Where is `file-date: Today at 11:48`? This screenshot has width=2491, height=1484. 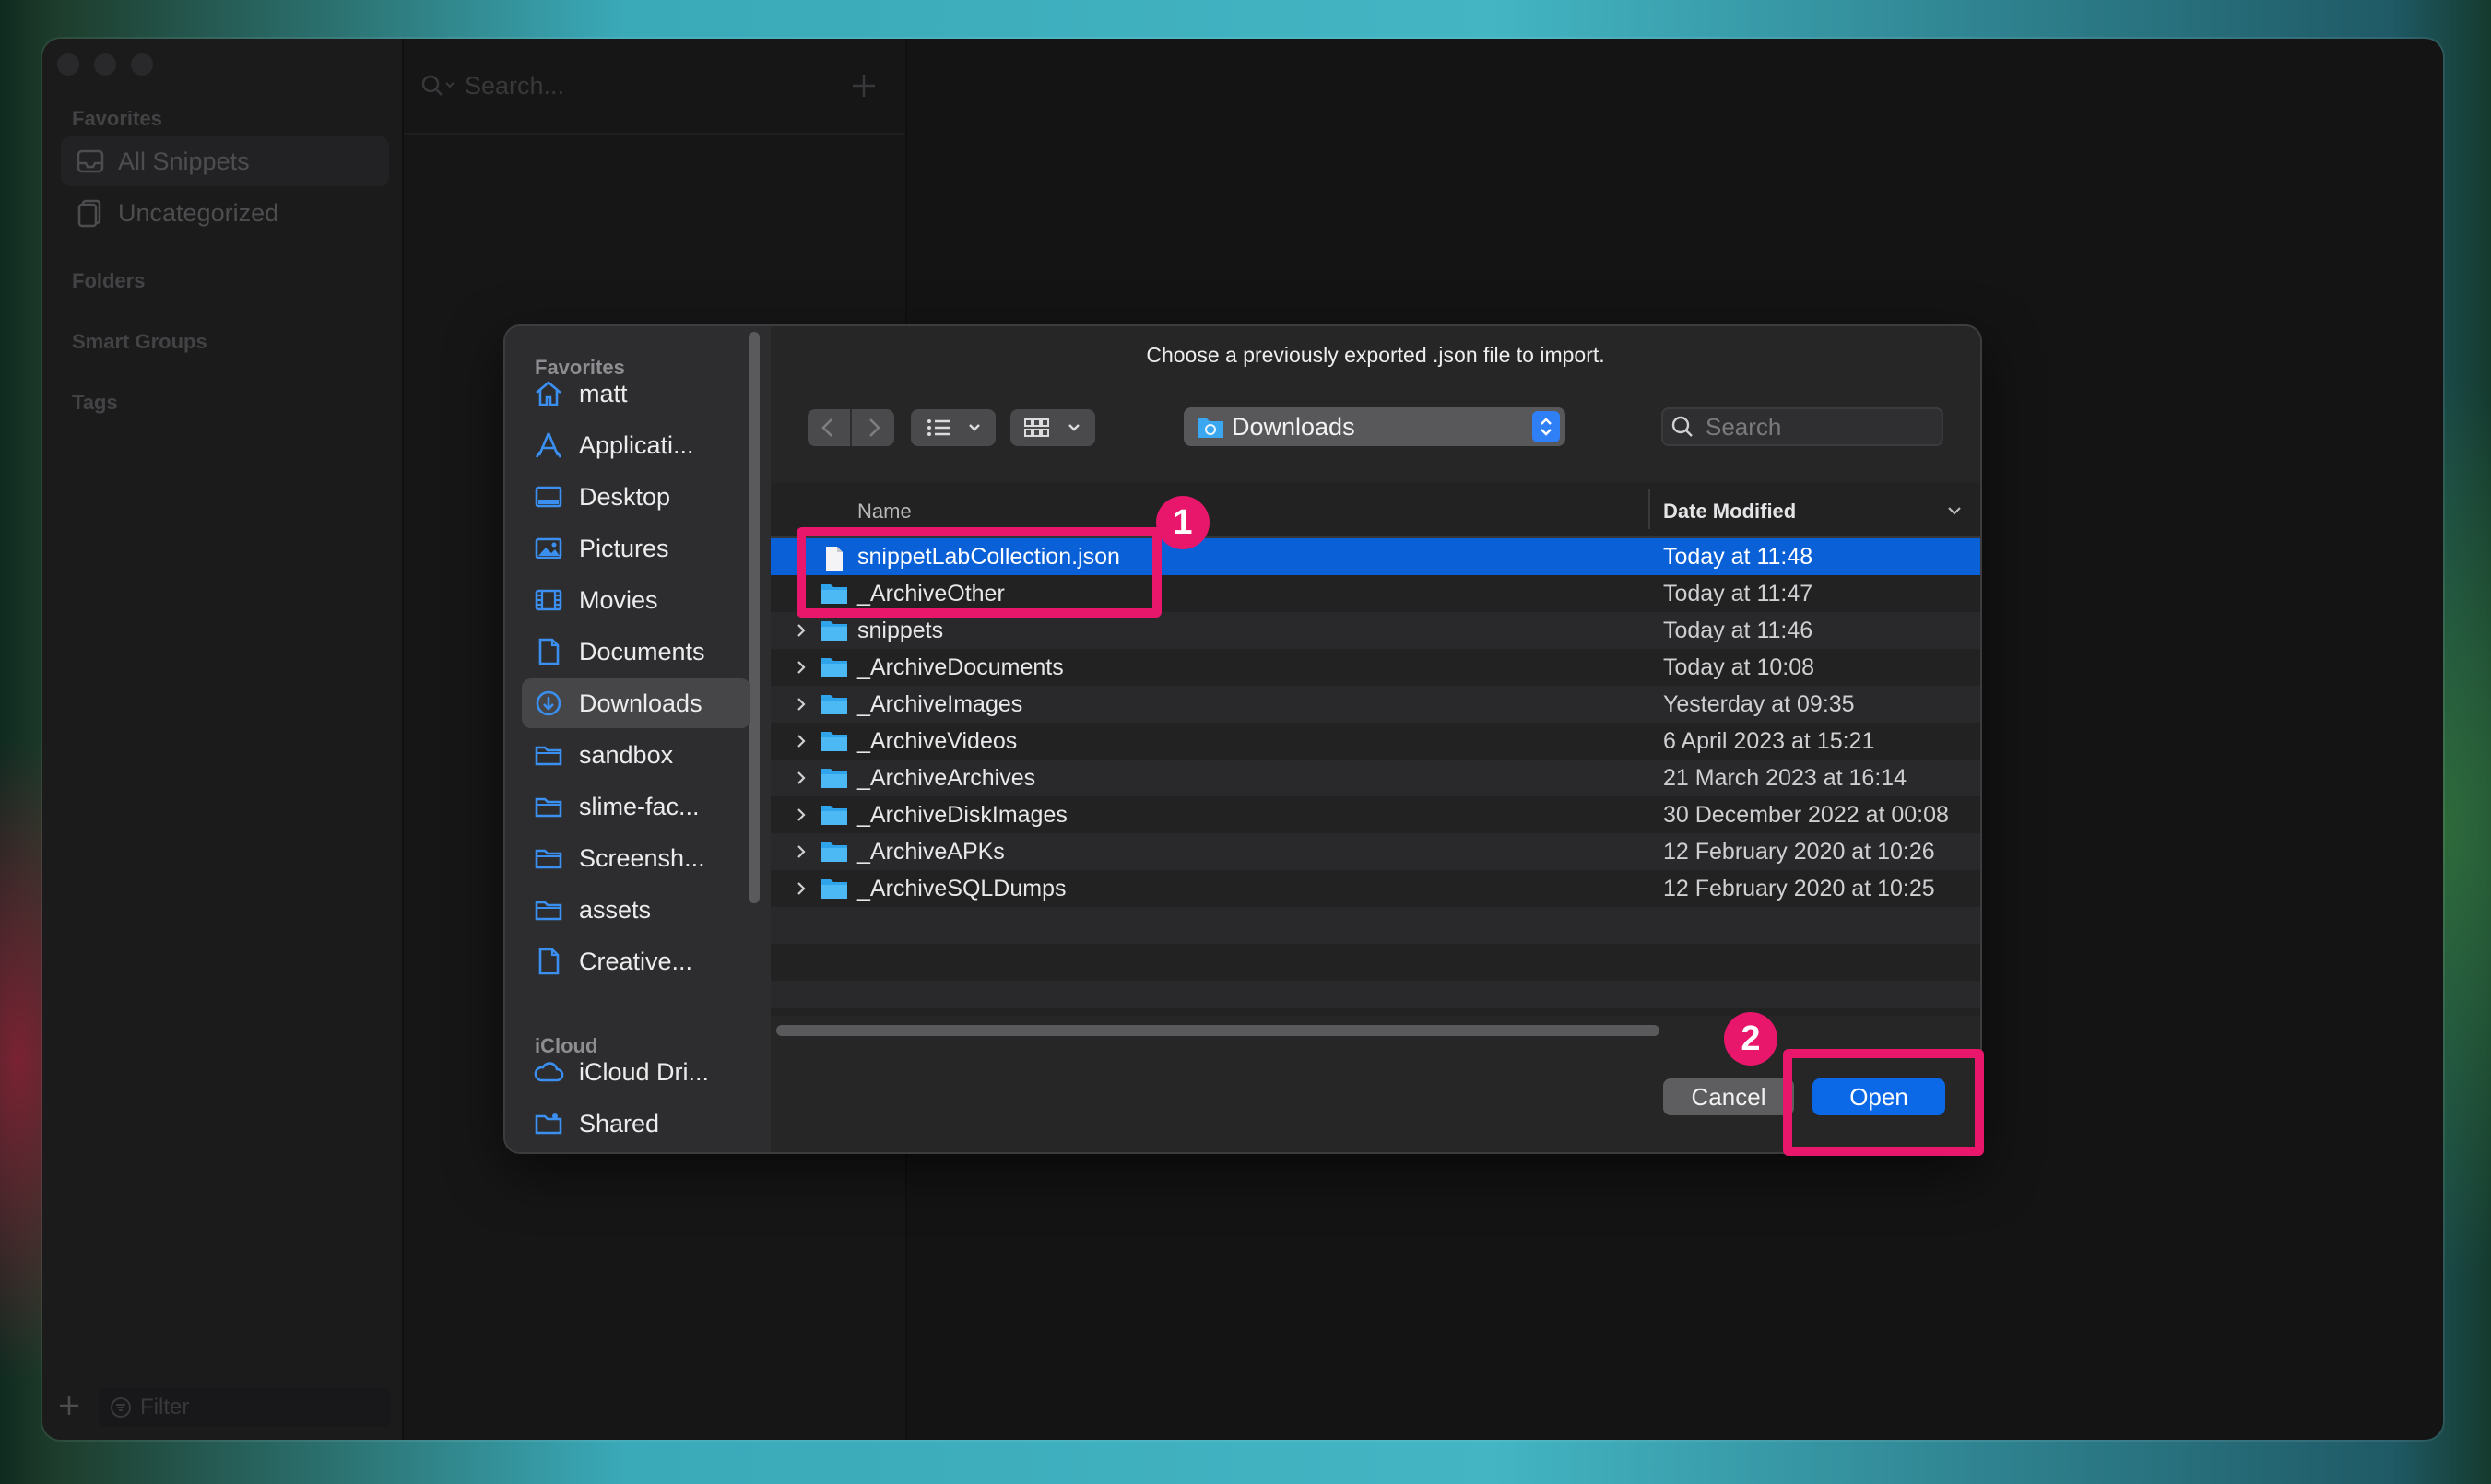
file-date: Today at 11:48 is located at coordinates (1738, 556).